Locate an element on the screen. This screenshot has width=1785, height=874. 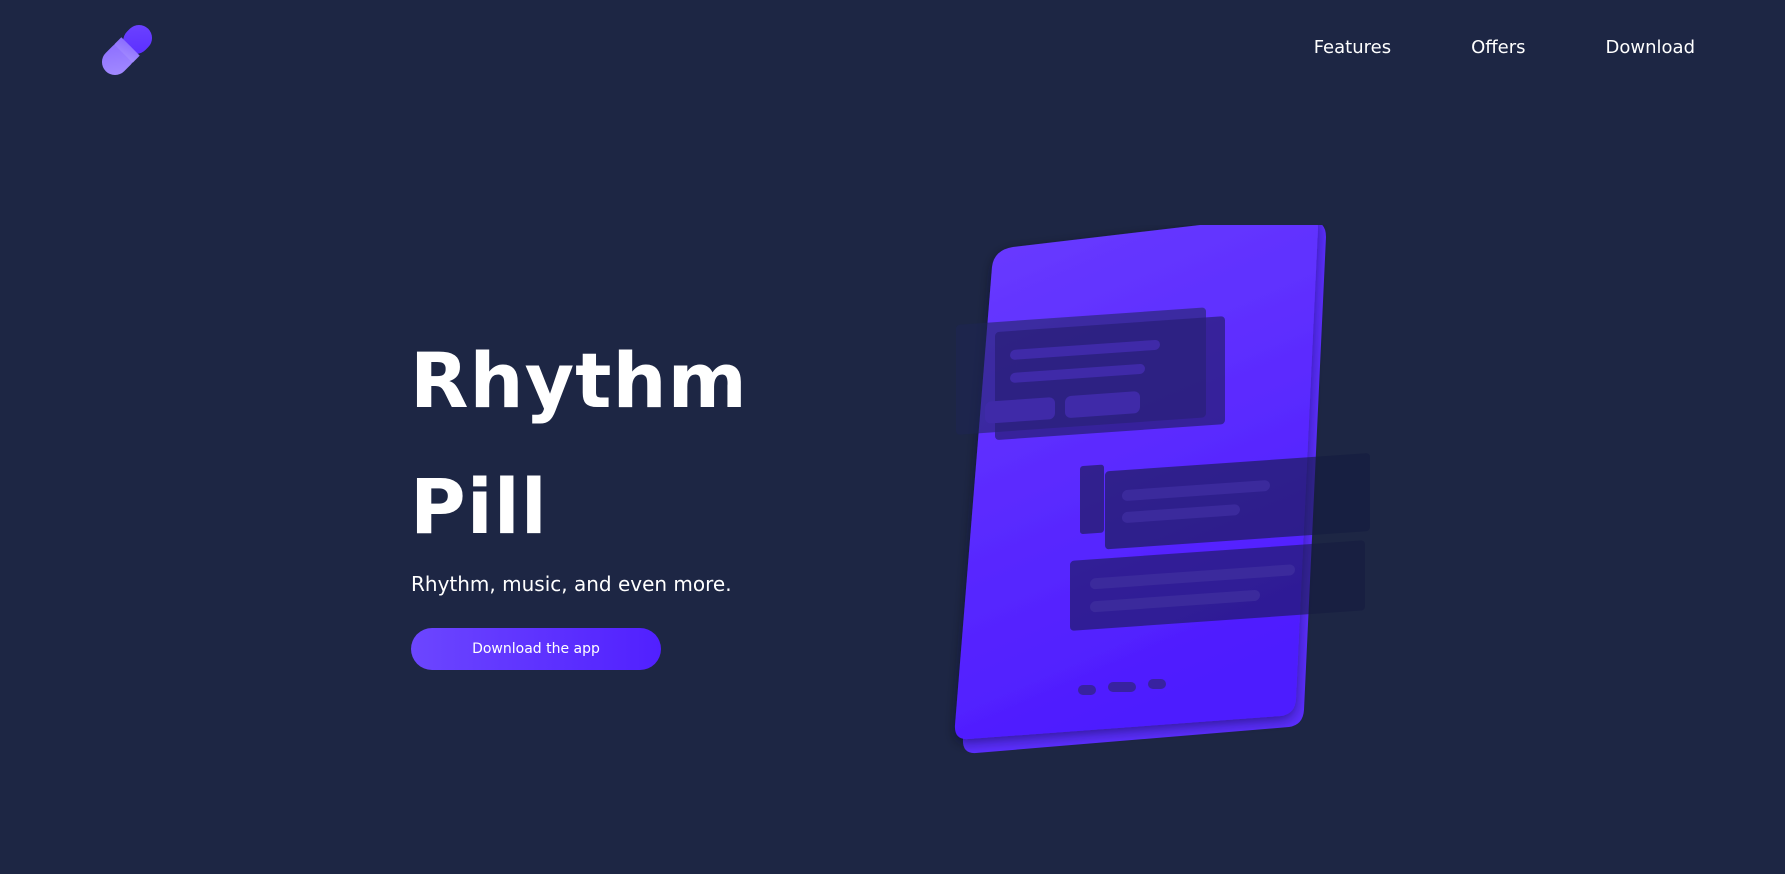
pill-logo-icon is located at coordinates (127, 50).